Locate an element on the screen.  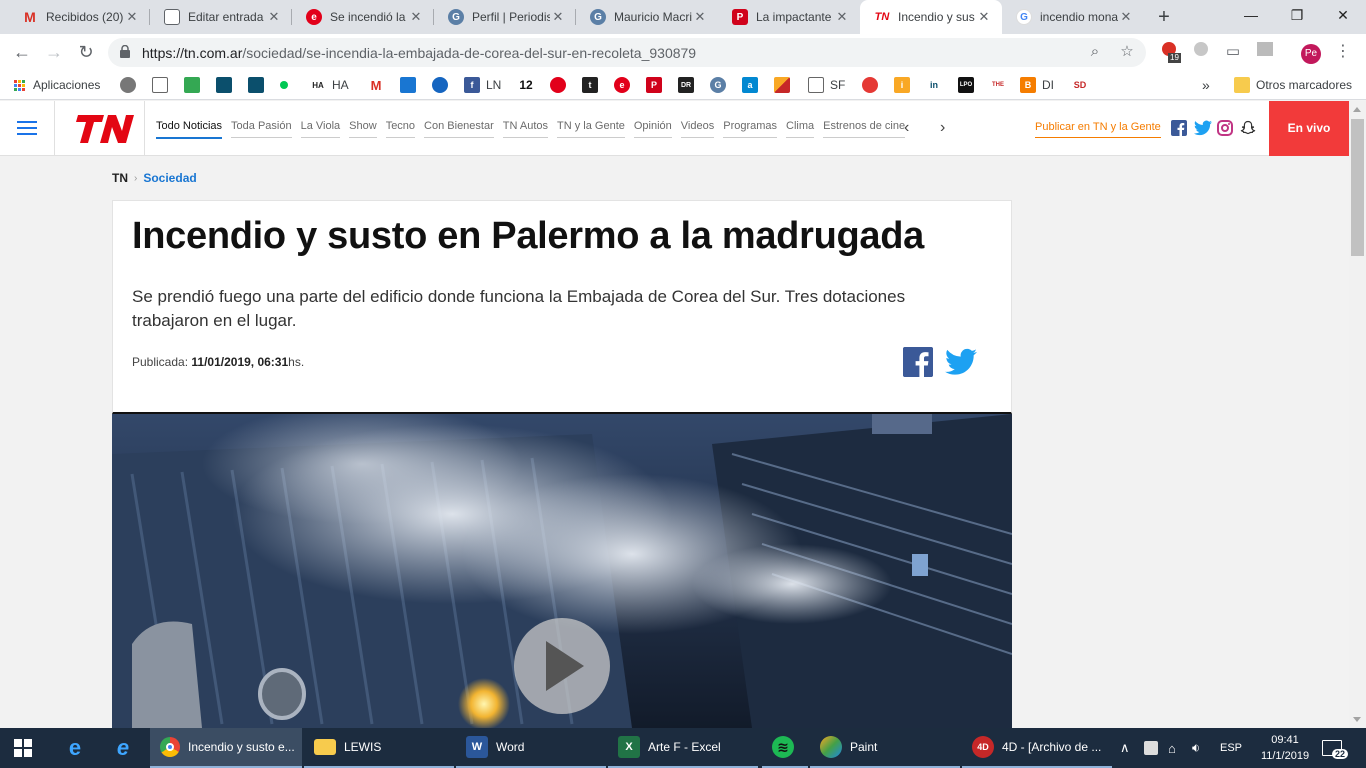
bookmark-icon-cr is located at coordinates (873, 85).